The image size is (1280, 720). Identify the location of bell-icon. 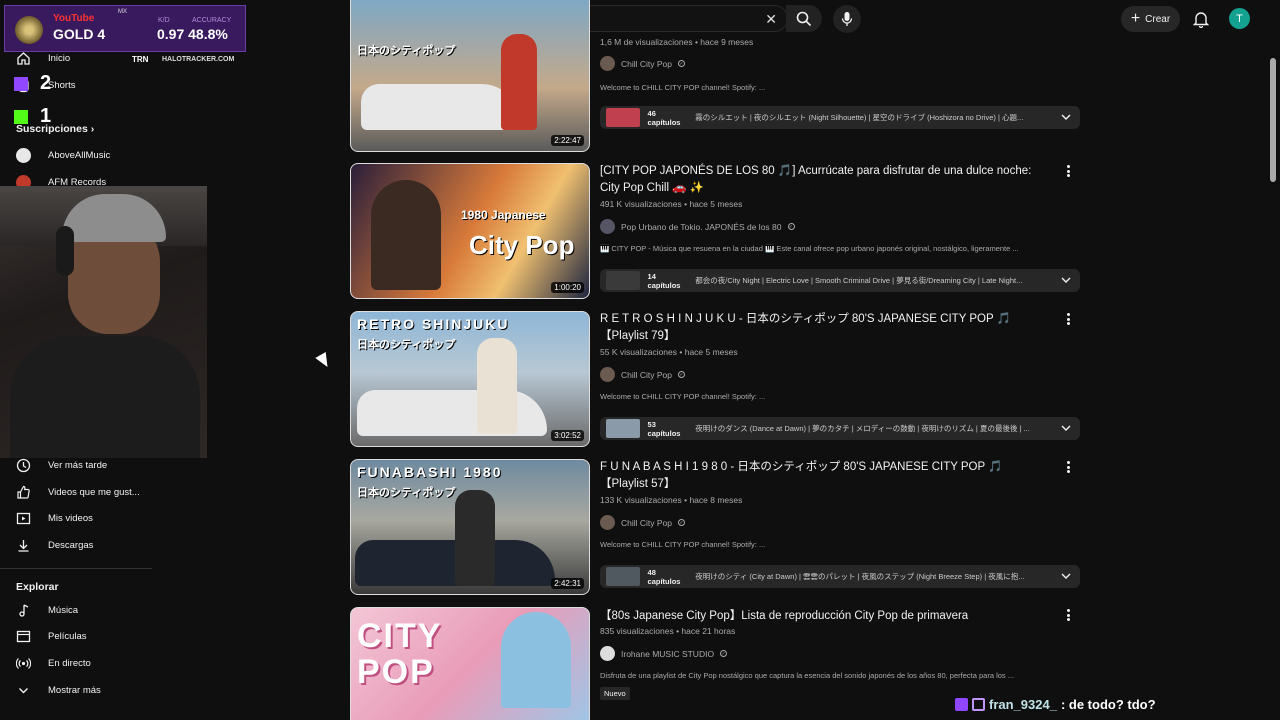
(1201, 19).